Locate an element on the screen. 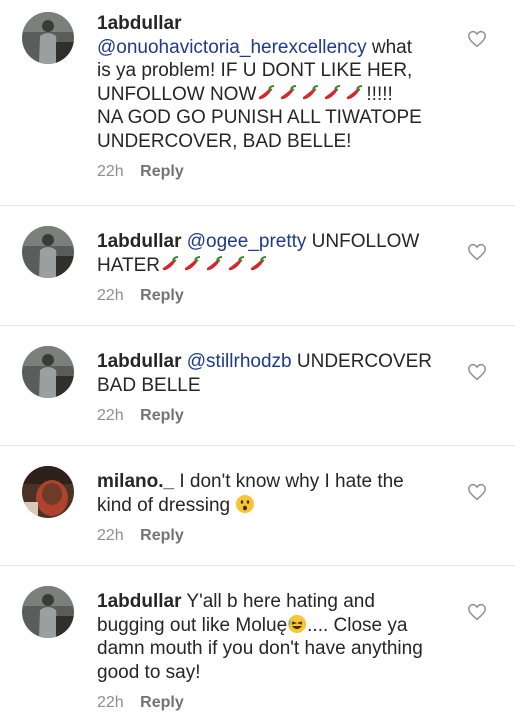  comment-line: HATER is located at coordinates (128, 265).